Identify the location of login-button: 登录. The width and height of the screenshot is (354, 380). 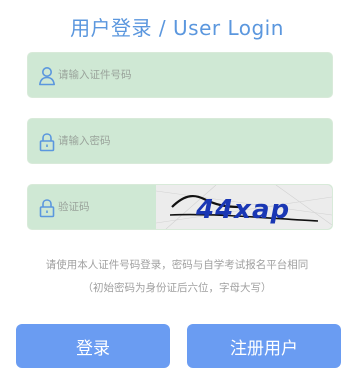
(93, 346).